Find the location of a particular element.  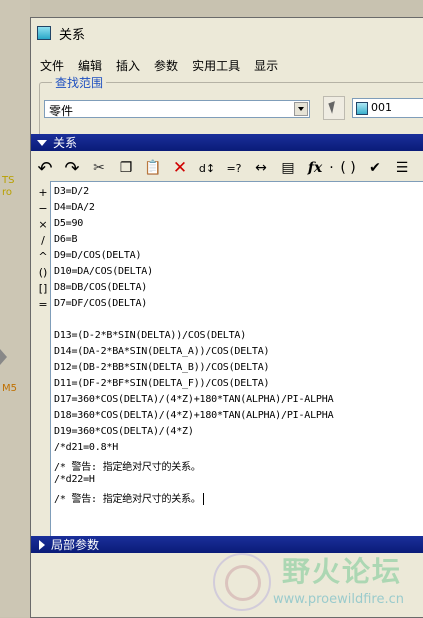

operator-multiply: × is located at coordinates (43, 226).